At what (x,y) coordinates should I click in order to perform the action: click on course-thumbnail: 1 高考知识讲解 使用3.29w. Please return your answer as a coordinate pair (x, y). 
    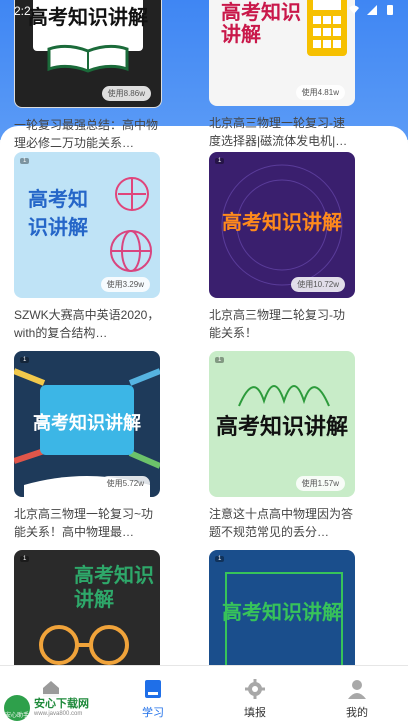
    Looking at the image, I should click on (87, 225).